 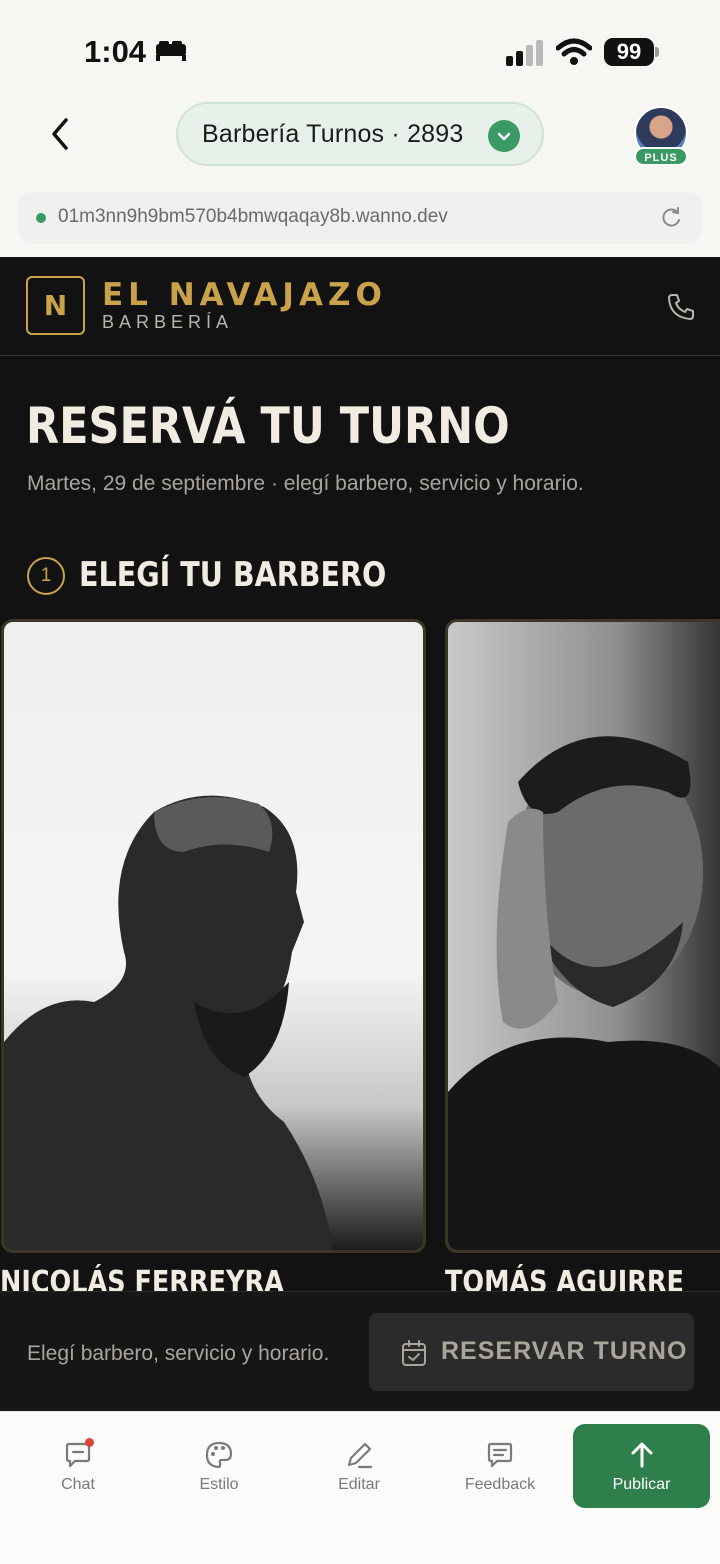 What do you see at coordinates (574, 51) in the screenshot?
I see `wifi-icon` at bounding box center [574, 51].